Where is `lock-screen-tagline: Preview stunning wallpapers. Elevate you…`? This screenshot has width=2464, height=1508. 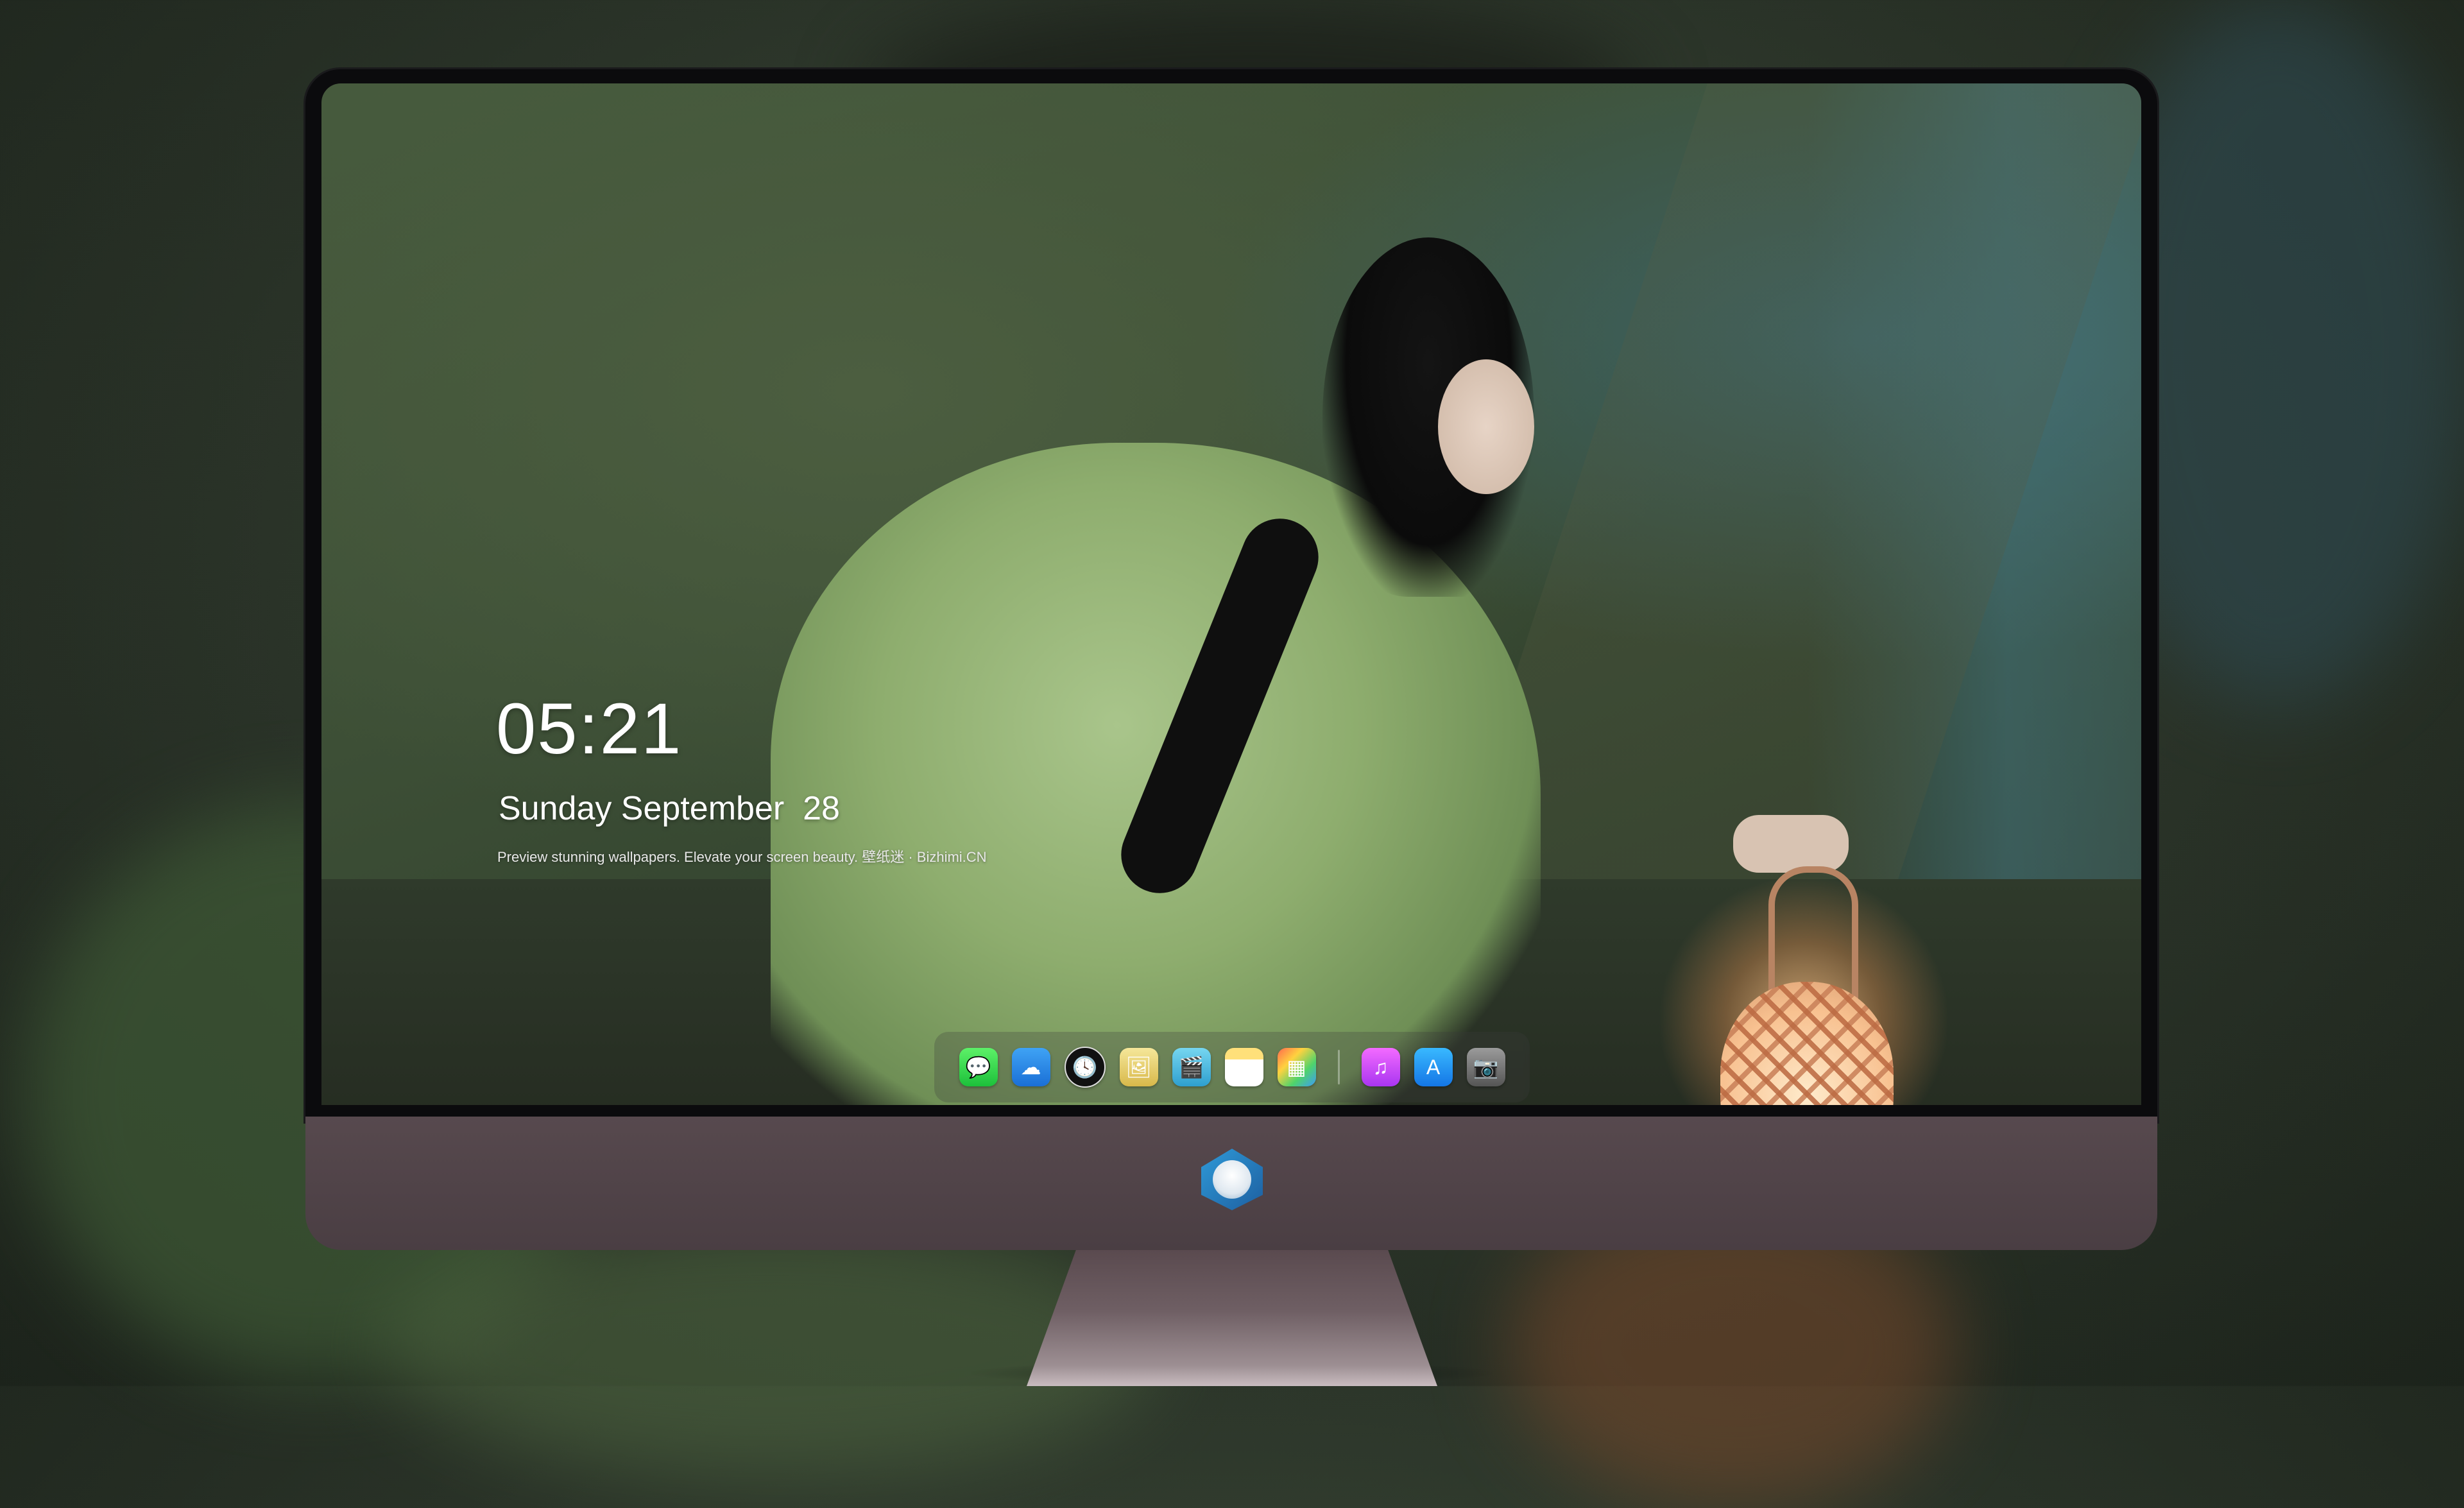
lock-screen-tagline: Preview stunning wallpapers. Elevate you… is located at coordinates (742, 857).